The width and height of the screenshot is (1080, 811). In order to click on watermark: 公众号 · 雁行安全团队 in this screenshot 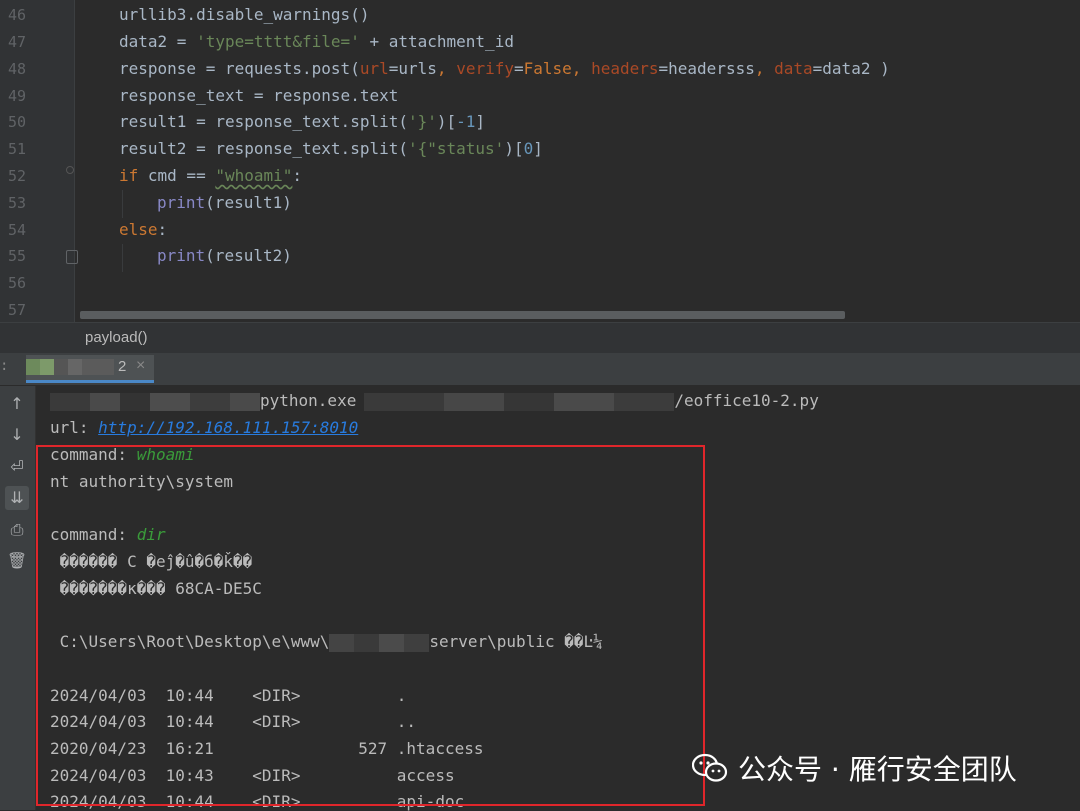, I will do `click(854, 768)`.